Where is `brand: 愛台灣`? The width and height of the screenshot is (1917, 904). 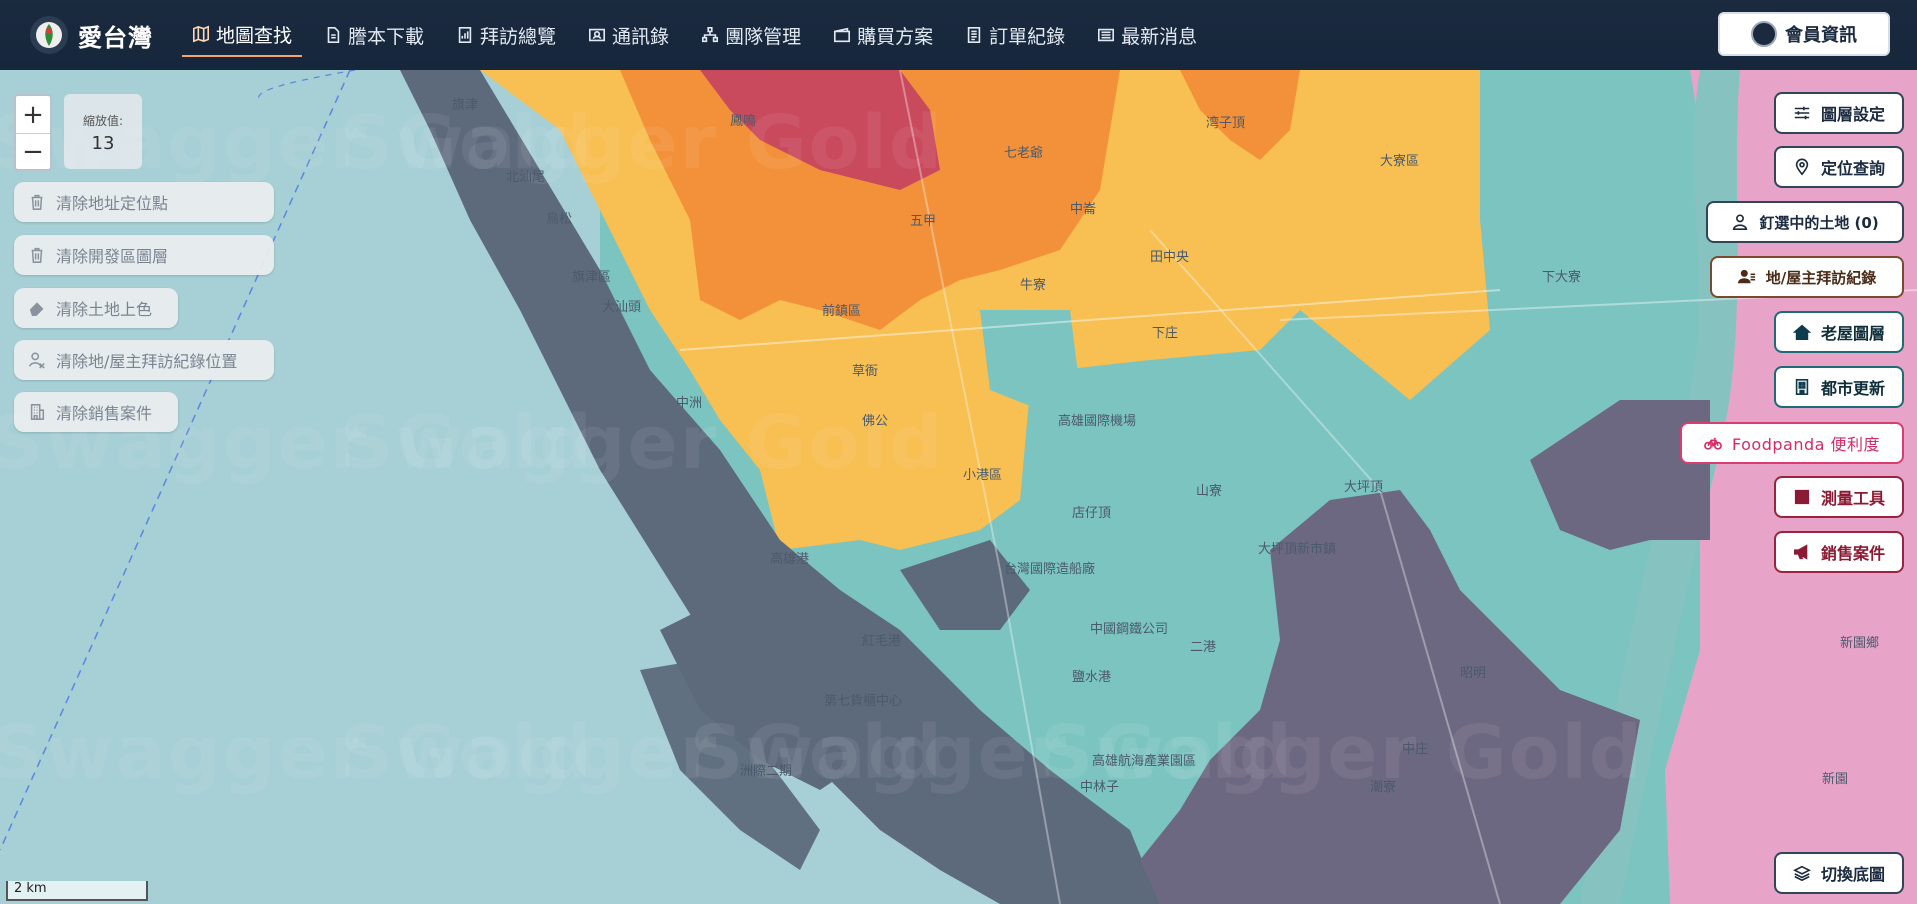 brand: 愛台灣 is located at coordinates (106, 35).